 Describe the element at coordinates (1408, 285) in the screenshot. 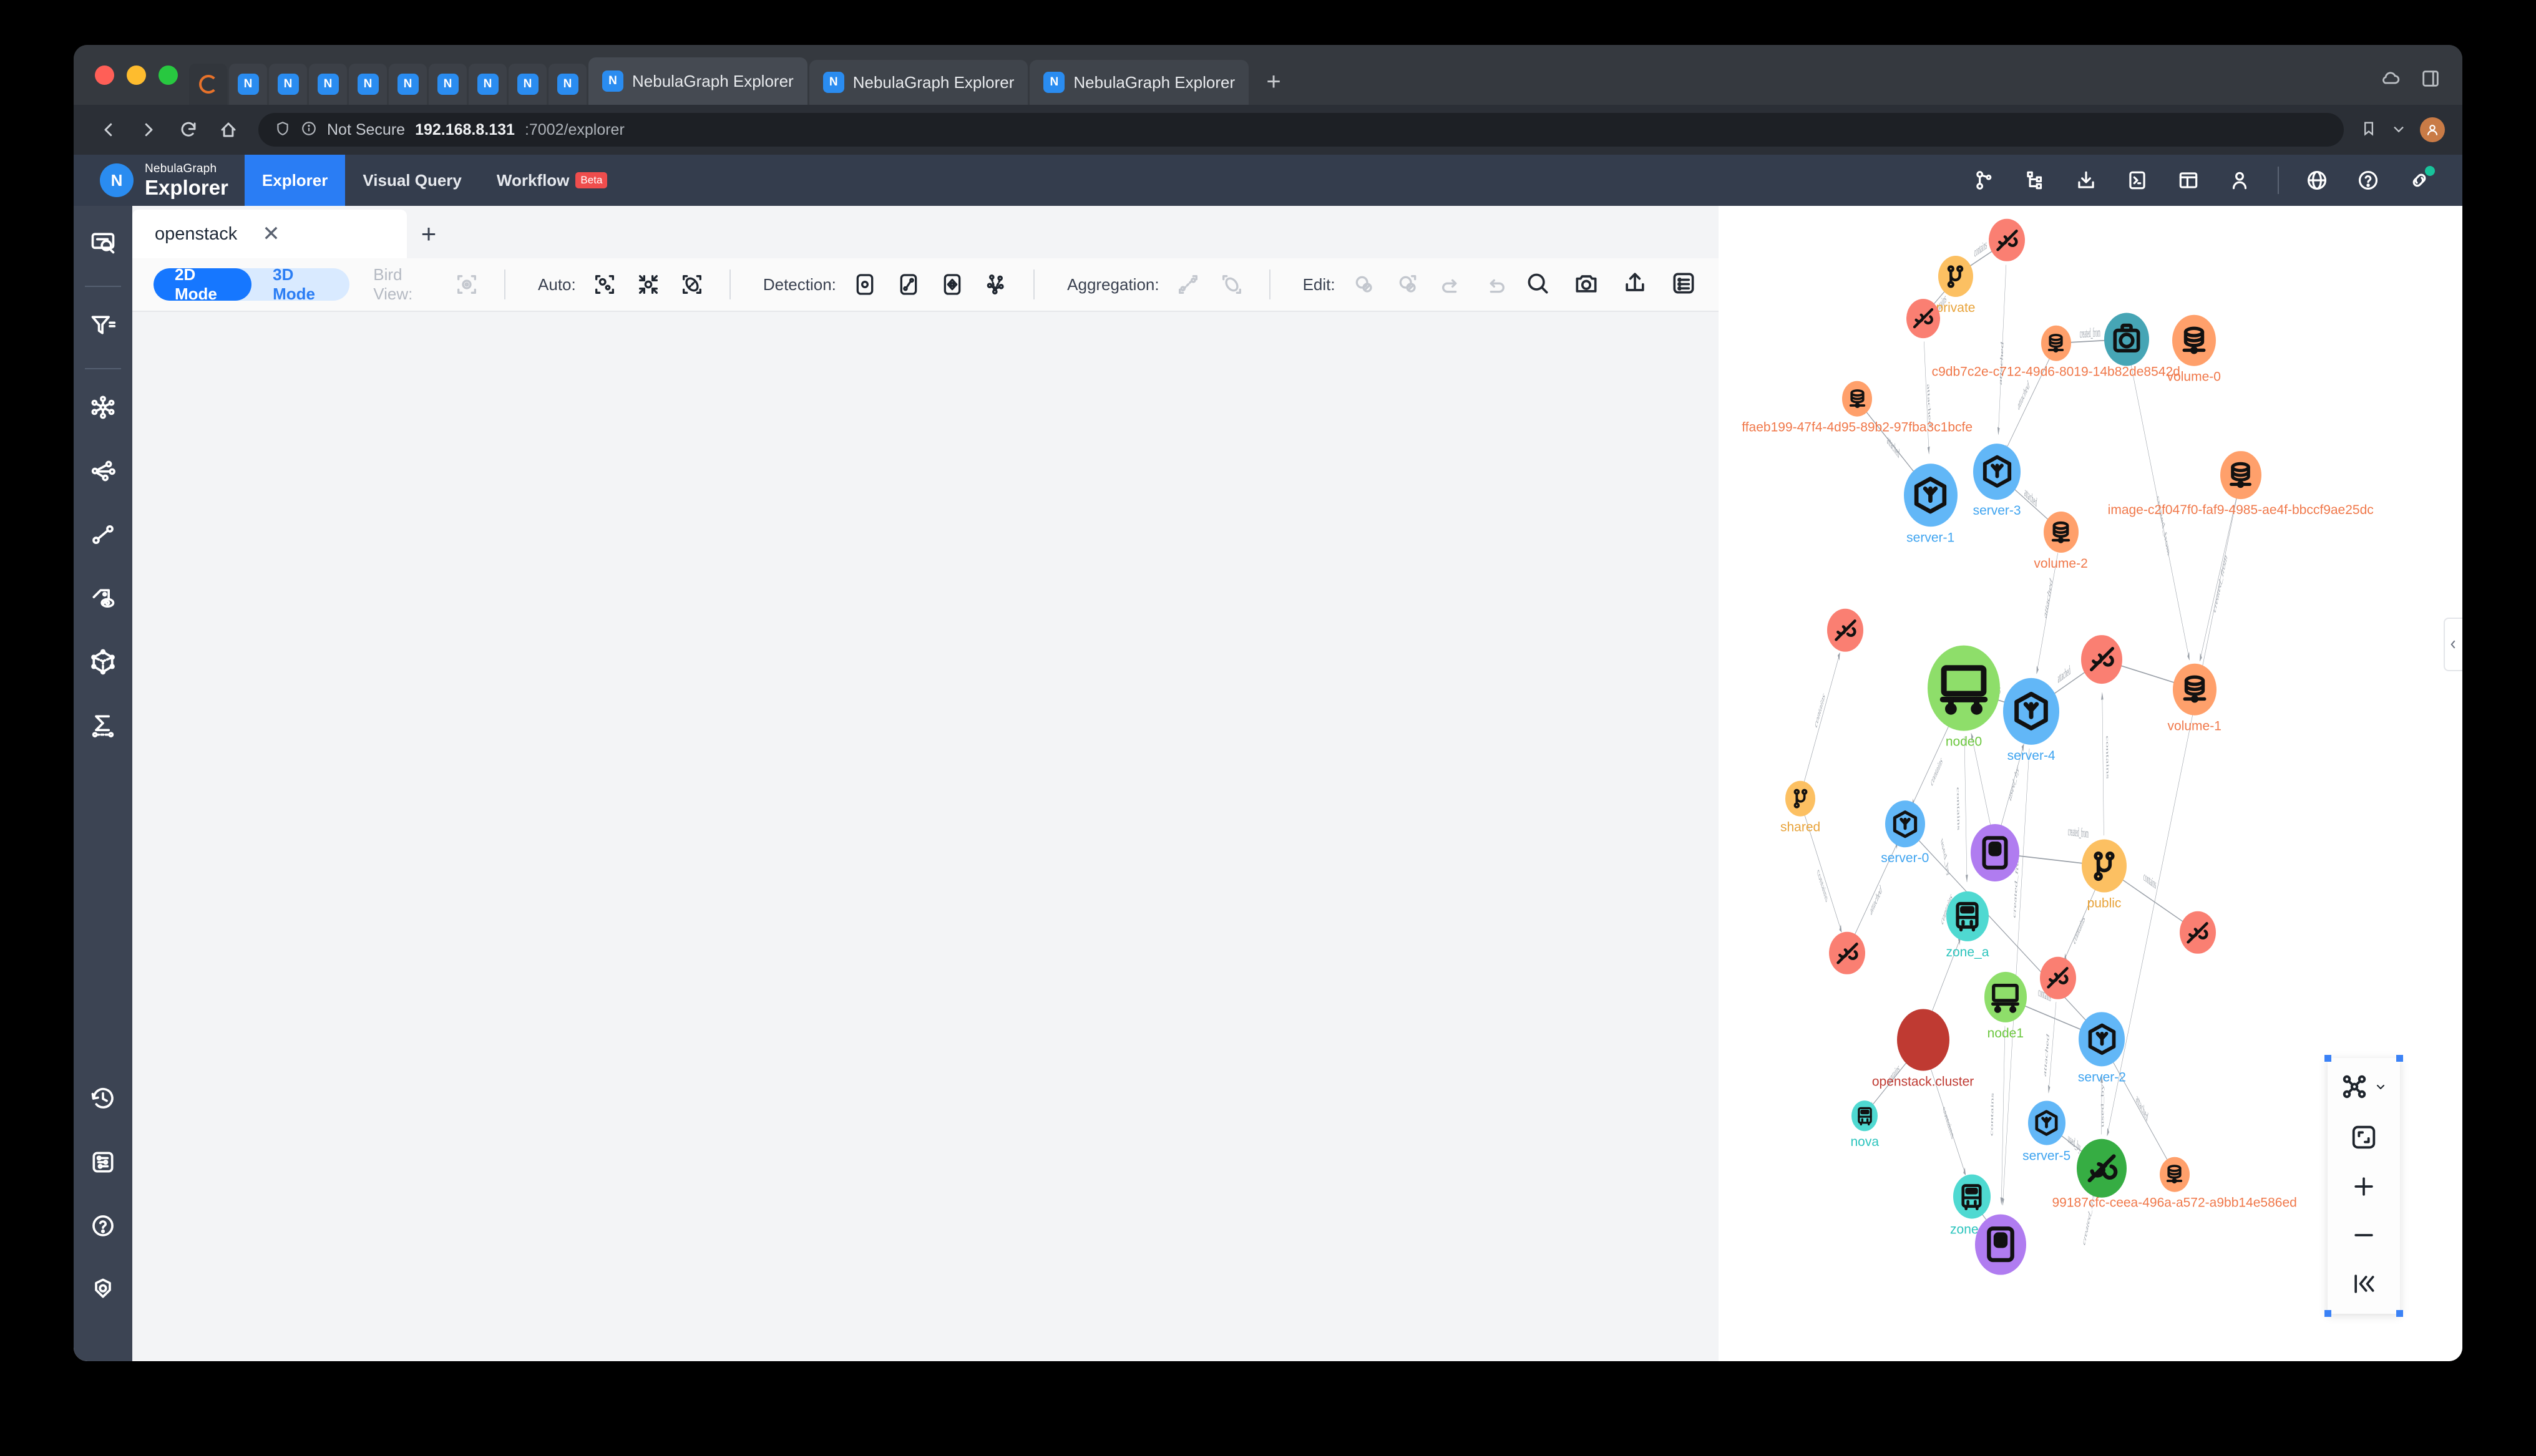

I see `delete-edge-icon` at that location.